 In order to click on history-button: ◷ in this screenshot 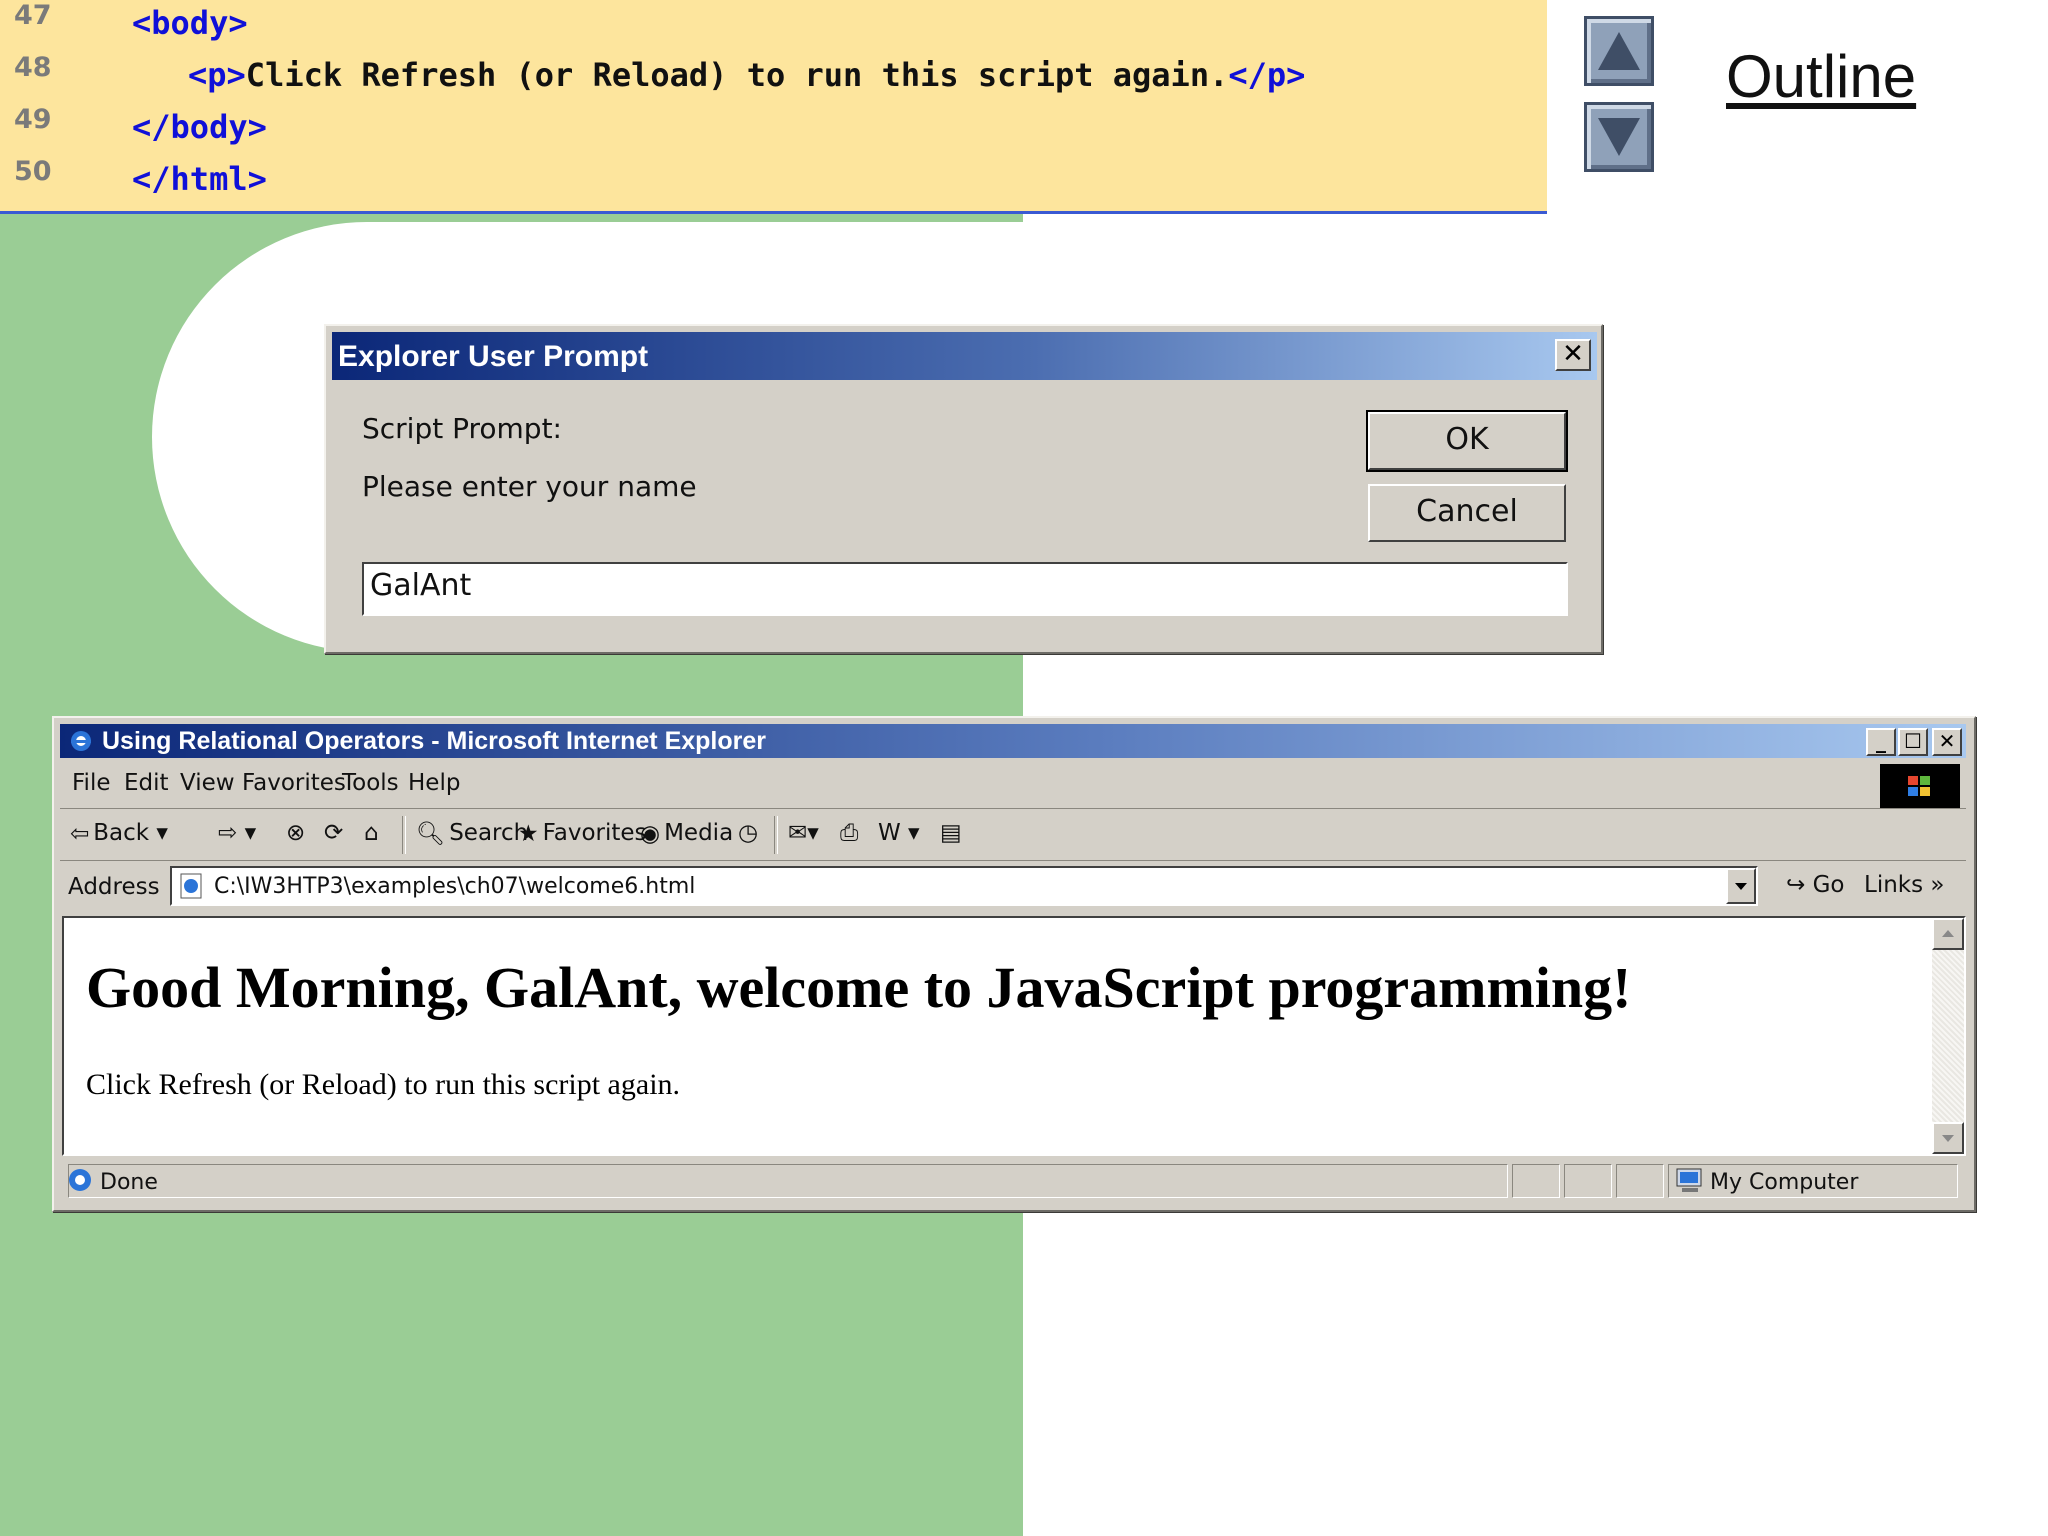, I will do `click(748, 833)`.